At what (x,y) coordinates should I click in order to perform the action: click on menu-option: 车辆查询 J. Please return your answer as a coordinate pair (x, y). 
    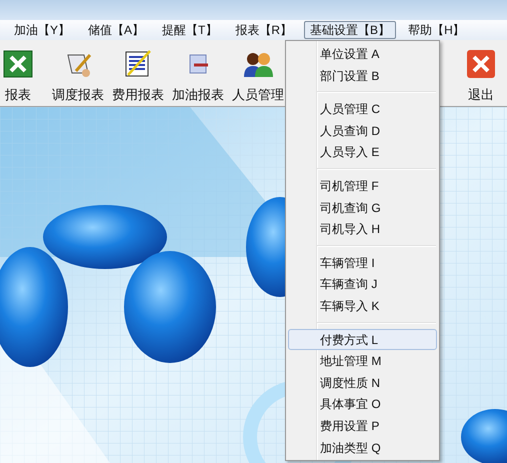
    Looking at the image, I should click on (362, 284).